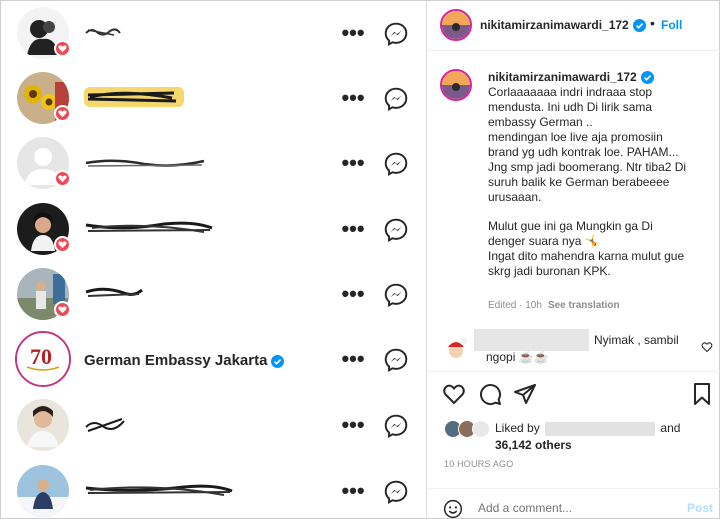 This screenshot has width=720, height=519. I want to click on caption-line: Ingat dito mahendra karna mulut gue, so click(586, 256).